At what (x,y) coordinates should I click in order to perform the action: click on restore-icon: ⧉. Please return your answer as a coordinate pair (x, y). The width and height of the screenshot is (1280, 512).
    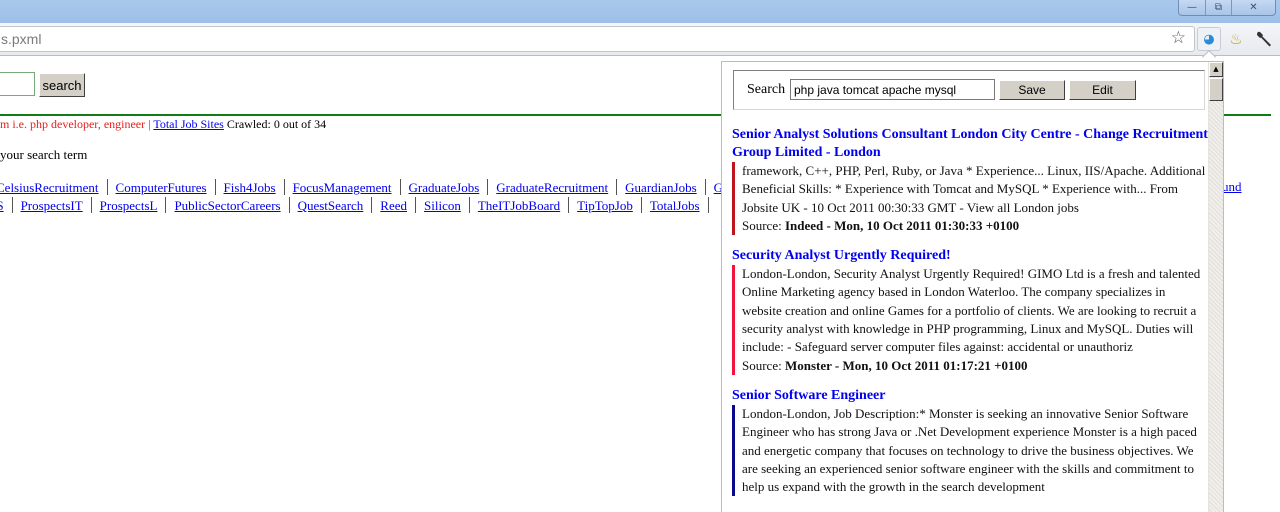
    Looking at the image, I should click on (1218, 7).